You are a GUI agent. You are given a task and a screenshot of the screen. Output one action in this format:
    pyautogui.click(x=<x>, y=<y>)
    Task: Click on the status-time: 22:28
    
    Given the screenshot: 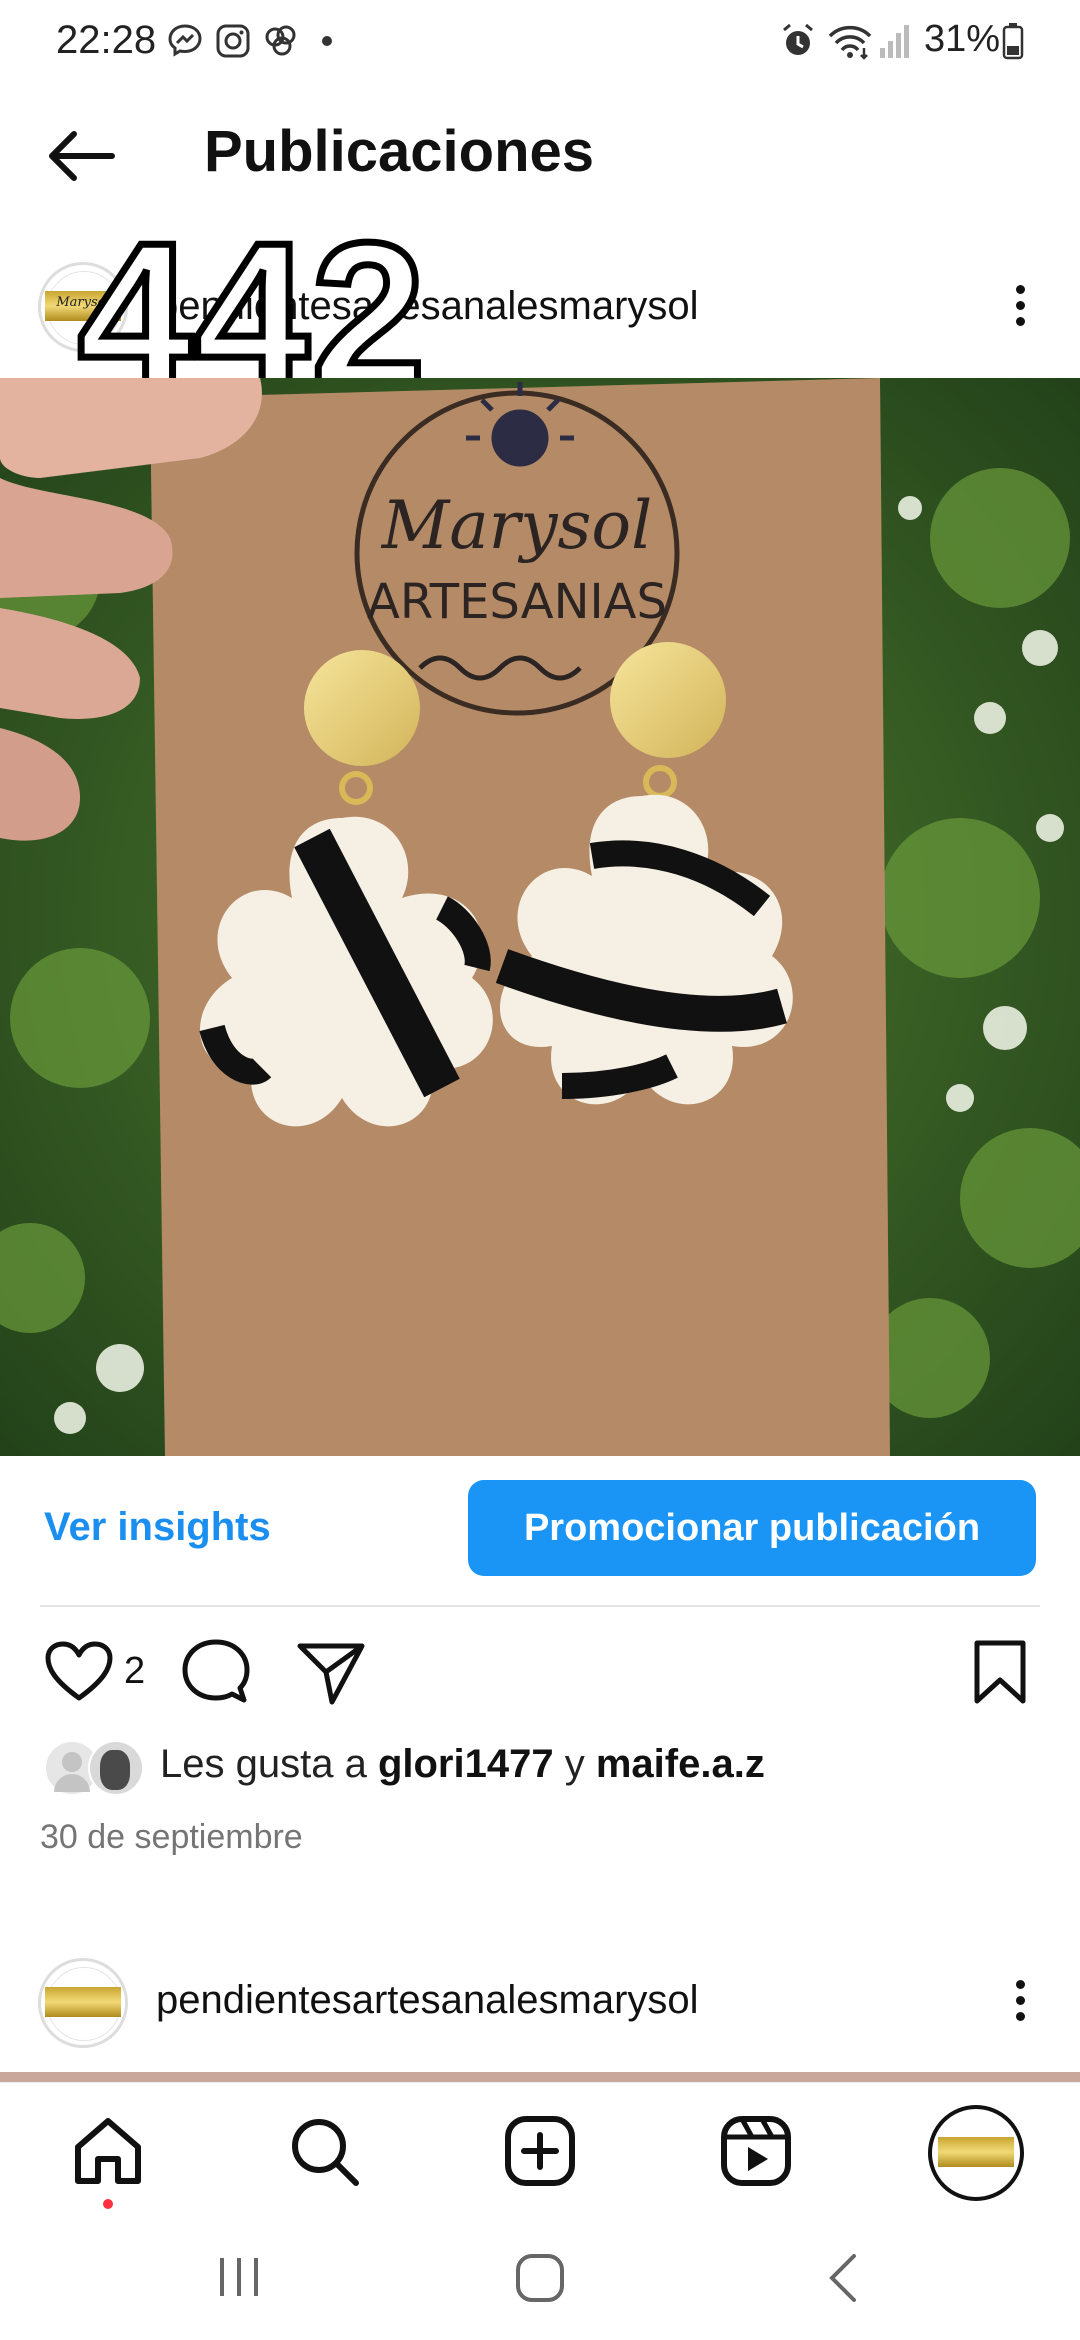 What is the action you would take?
    pyautogui.click(x=106, y=40)
    